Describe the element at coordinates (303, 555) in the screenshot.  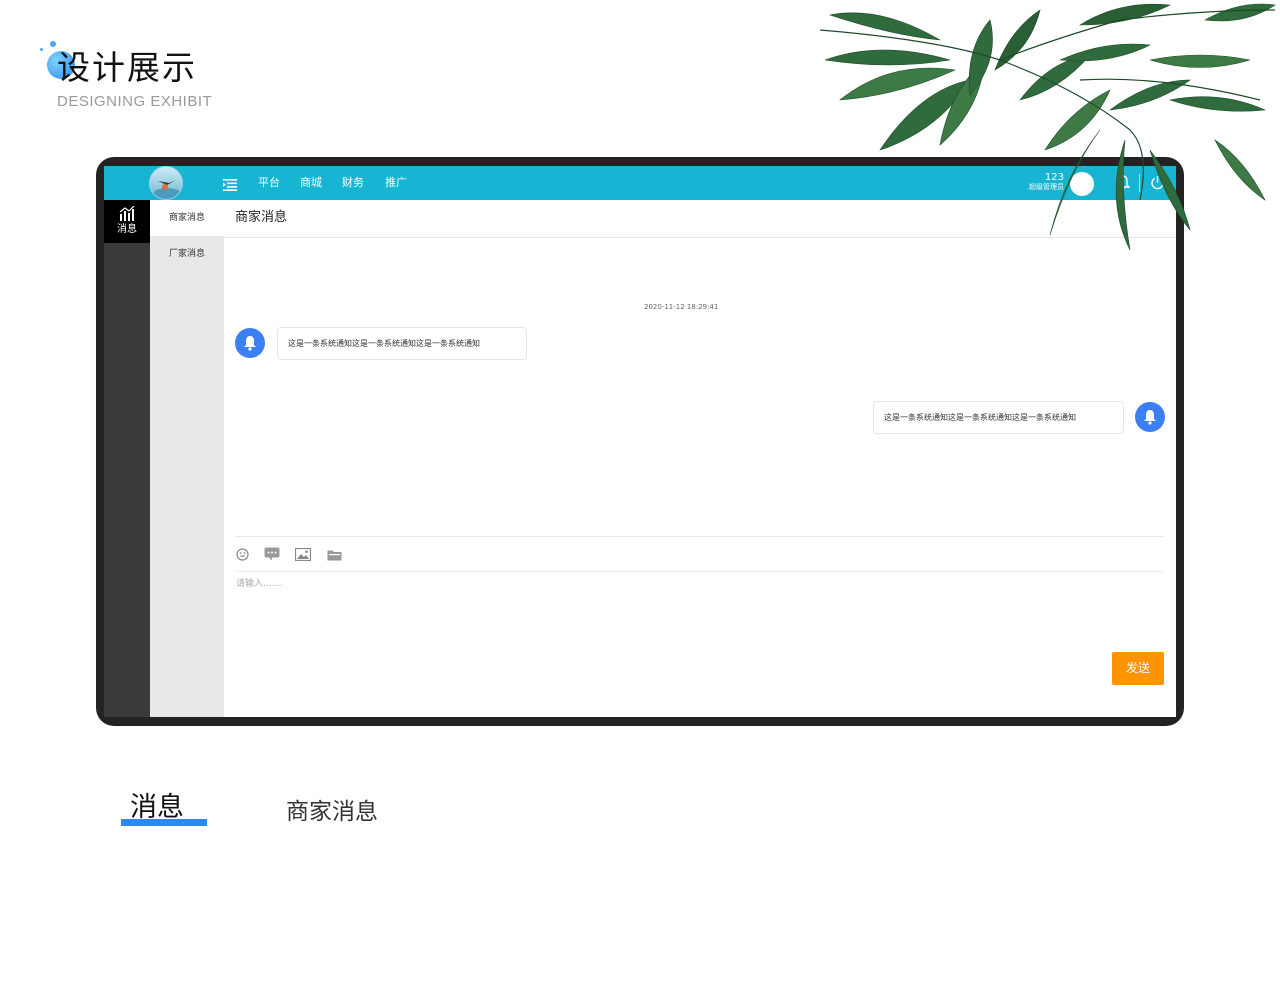
I see `image-icon` at that location.